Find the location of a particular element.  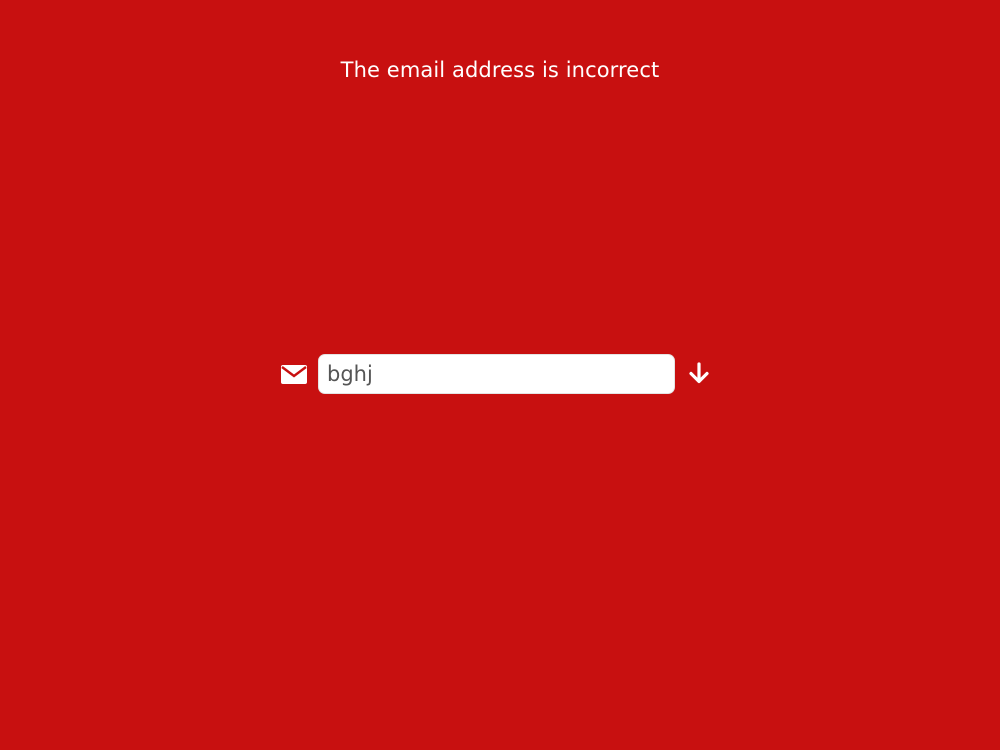

email-input is located at coordinates (496, 374).